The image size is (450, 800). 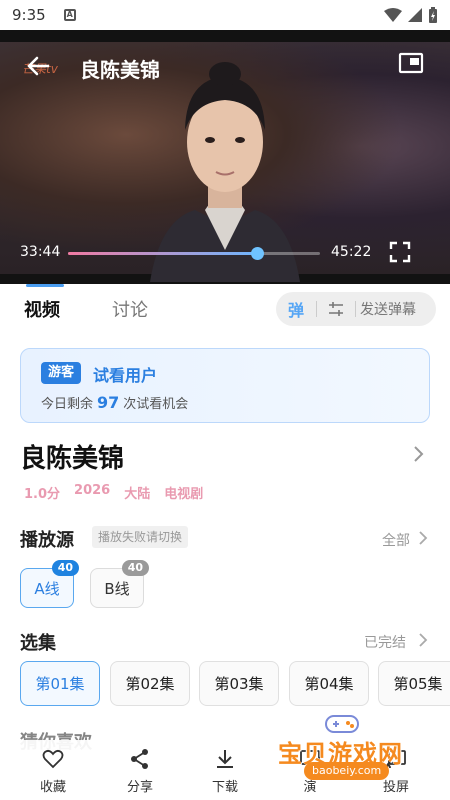 What do you see at coordinates (388, 309) in the screenshot?
I see `send-danmu-button: 发送弹幕` at bounding box center [388, 309].